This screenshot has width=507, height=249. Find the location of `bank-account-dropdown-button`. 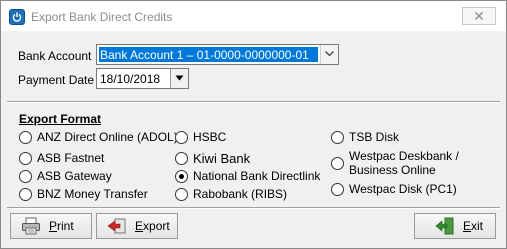

bank-account-dropdown-button is located at coordinates (329, 54).